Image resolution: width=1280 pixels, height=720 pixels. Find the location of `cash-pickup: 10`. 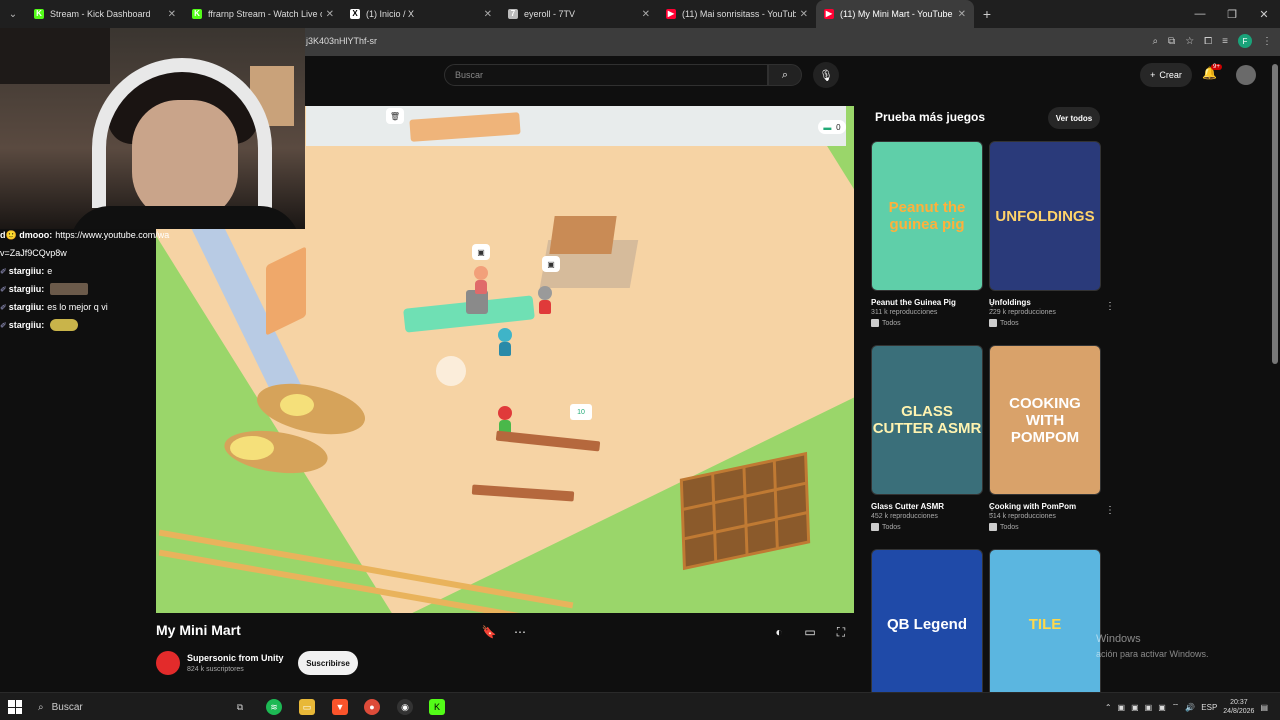

cash-pickup: 10 is located at coordinates (581, 412).